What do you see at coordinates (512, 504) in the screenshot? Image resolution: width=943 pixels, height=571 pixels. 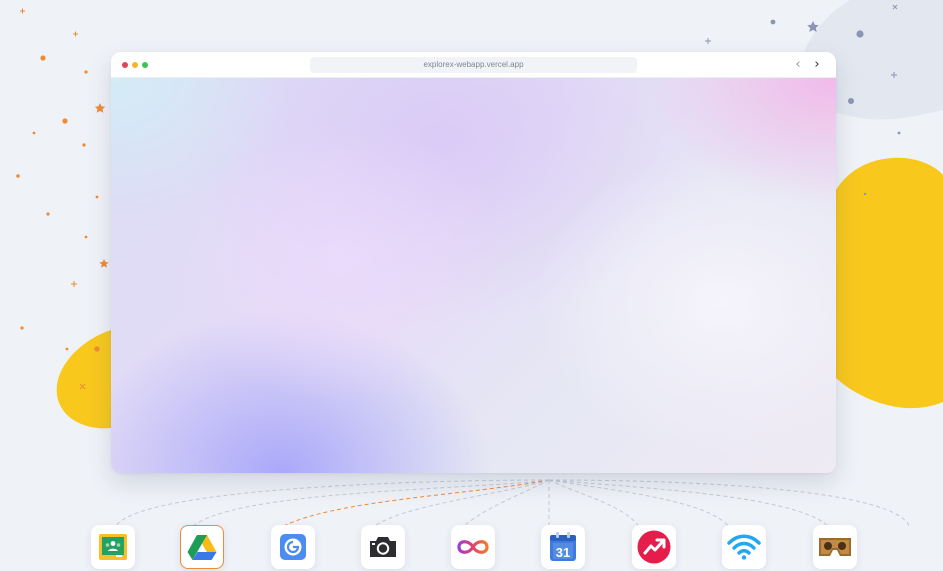 I see `connector-lines` at bounding box center [512, 504].